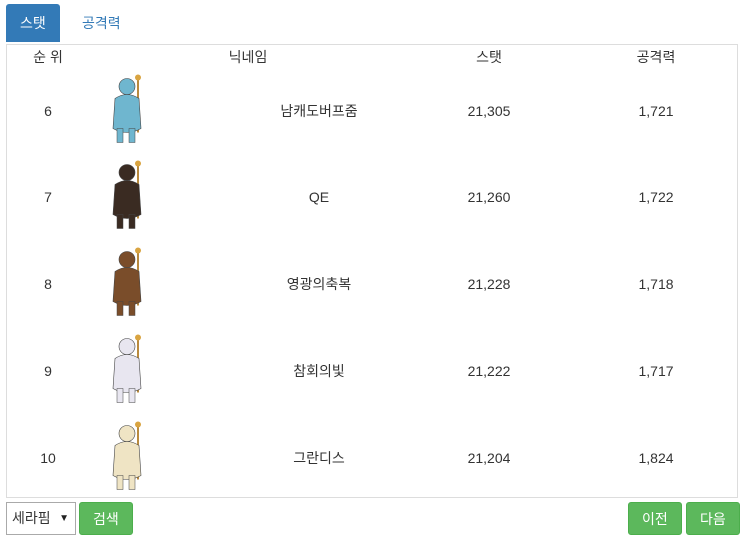  What do you see at coordinates (48, 196) in the screenshot?
I see `rank-cell: 7` at bounding box center [48, 196].